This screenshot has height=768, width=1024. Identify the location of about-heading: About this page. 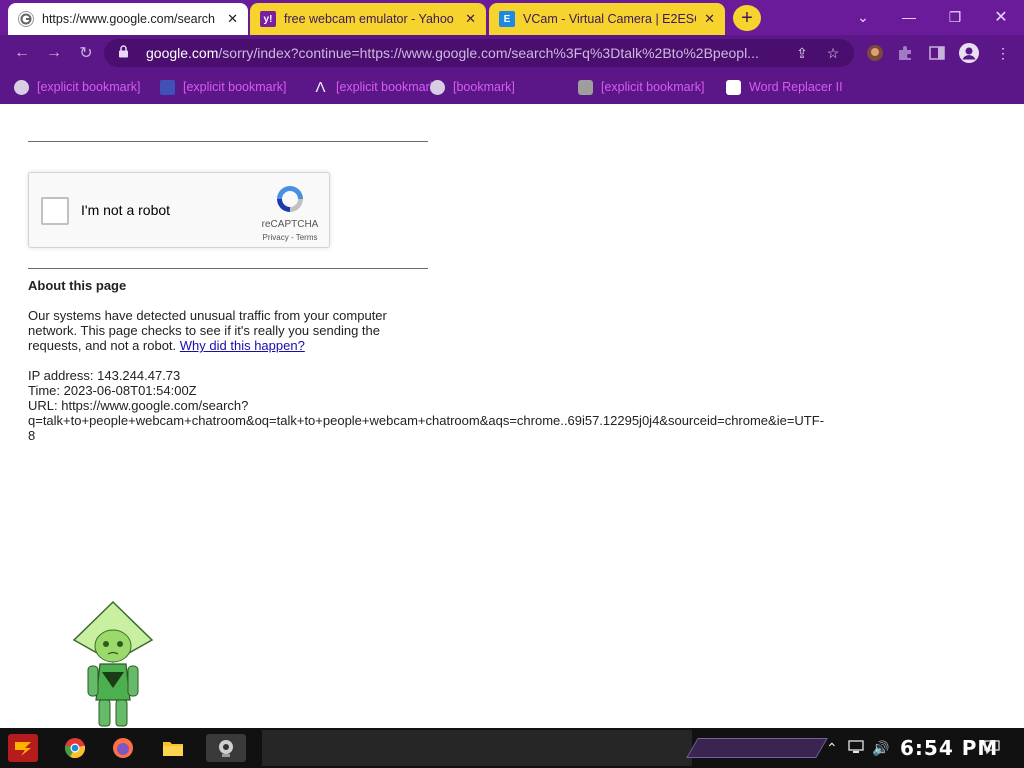
(77, 285).